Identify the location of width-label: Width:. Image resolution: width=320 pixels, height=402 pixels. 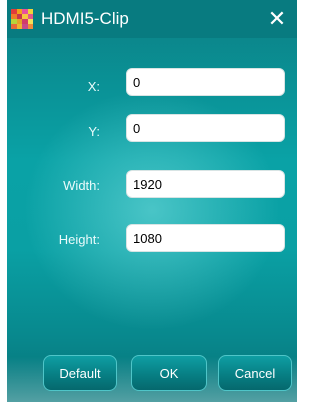
(81, 185).